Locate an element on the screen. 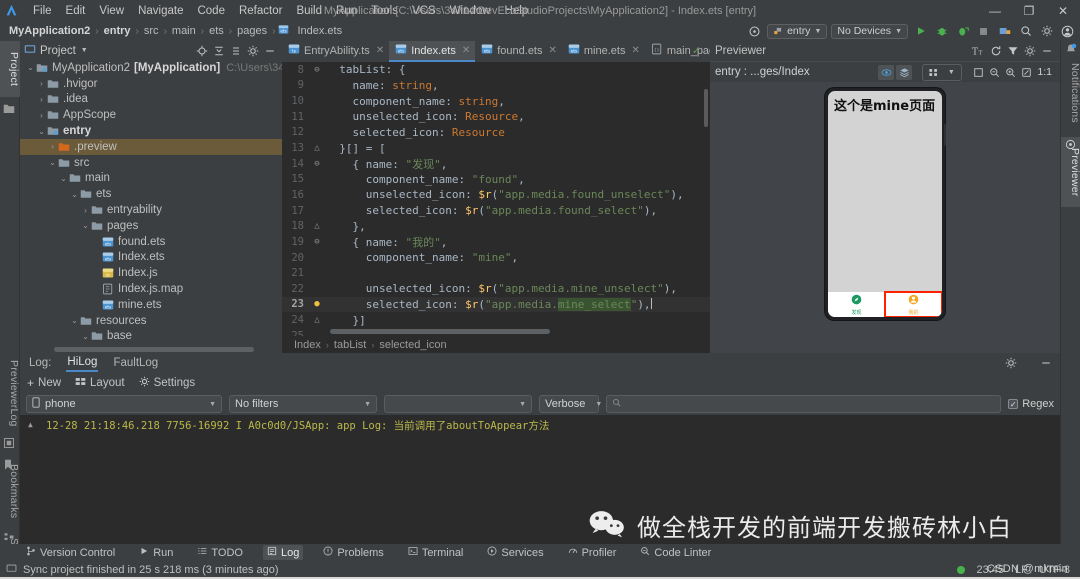 Image resolution: width=1080 pixels, height=579 pixels. previewer-toolbar: entry : ...ges/Index ▼ 1:1 is located at coordinates (885, 71).